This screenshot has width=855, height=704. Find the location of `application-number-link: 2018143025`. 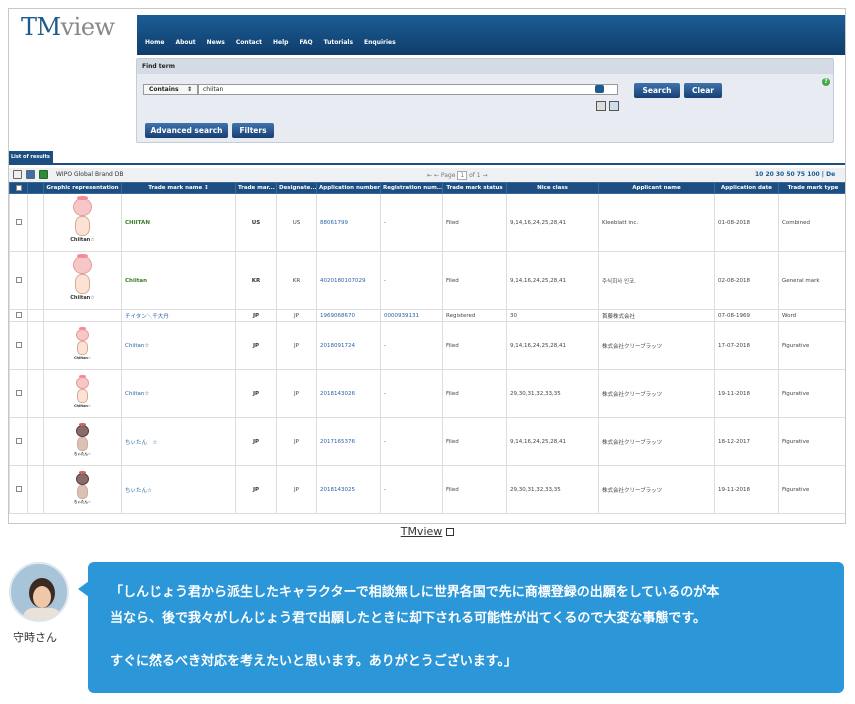

application-number-link: 2018143025 is located at coordinates (348, 489).